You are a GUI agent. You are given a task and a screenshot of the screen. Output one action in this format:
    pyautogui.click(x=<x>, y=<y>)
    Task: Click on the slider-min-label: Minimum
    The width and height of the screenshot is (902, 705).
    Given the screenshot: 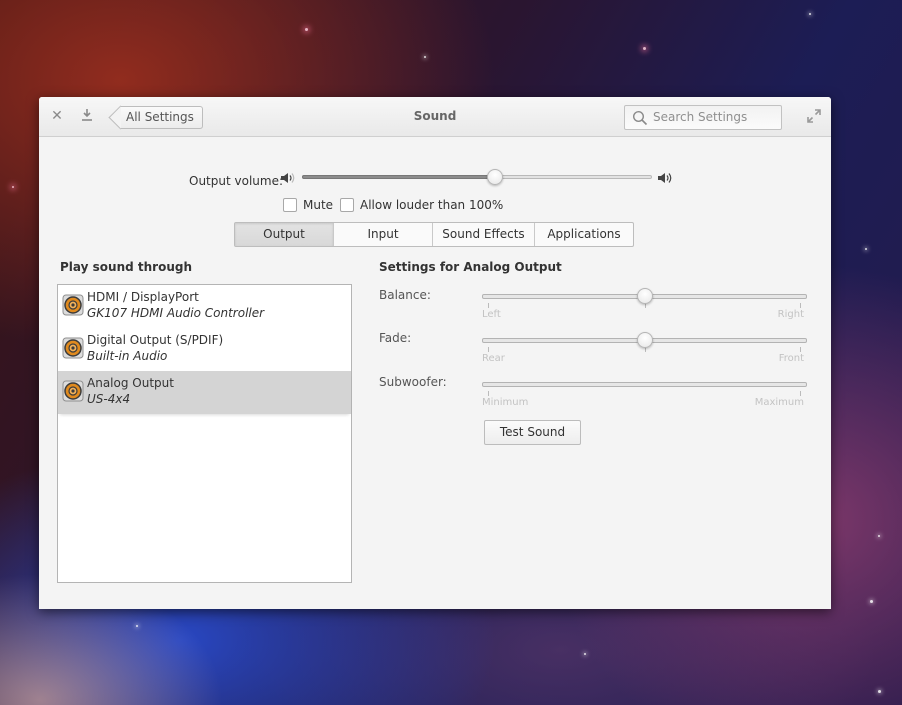 What is the action you would take?
    pyautogui.click(x=505, y=402)
    